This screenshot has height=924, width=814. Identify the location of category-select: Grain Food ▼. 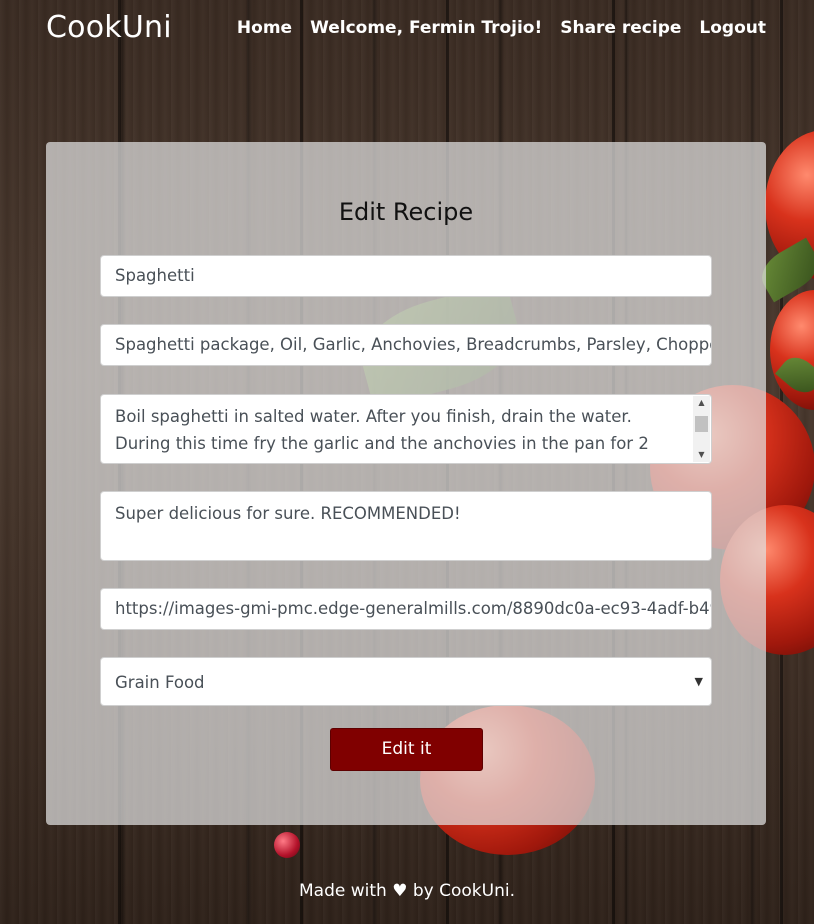
(406, 681).